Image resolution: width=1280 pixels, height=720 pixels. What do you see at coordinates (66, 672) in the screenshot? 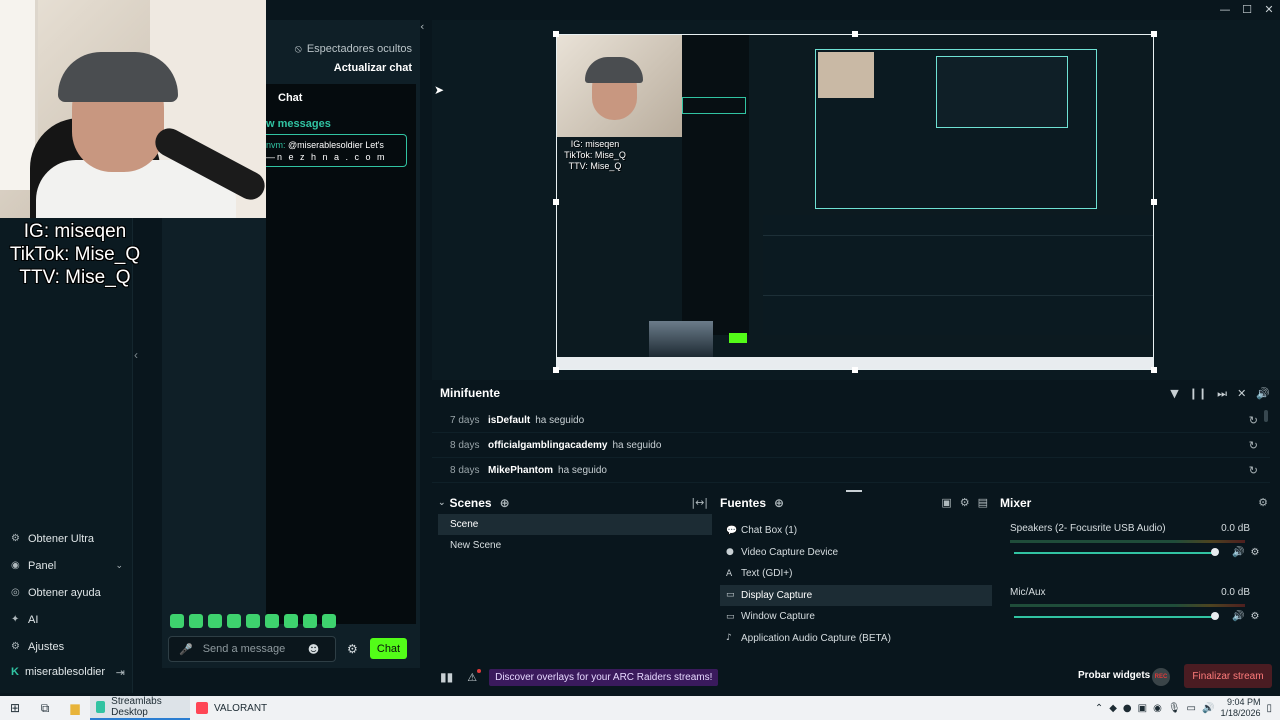
I see `sidebar-user: K miserablesoldier ⇥` at bounding box center [66, 672].